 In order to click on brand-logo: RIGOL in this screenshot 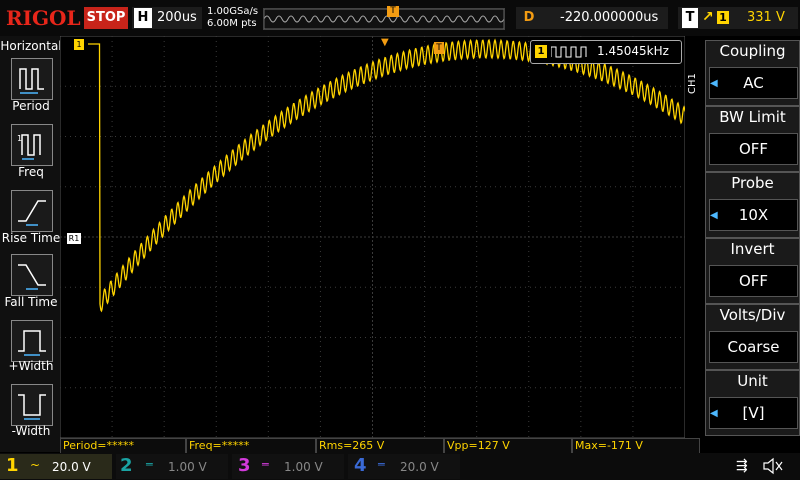, I will do `click(43, 18)`.